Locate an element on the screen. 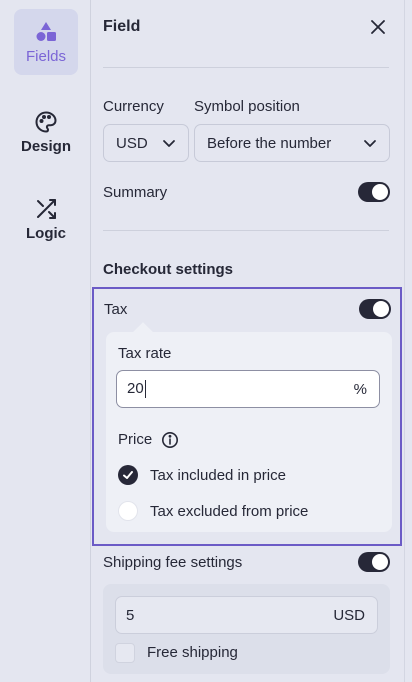  currency-select: USD is located at coordinates (146, 143).